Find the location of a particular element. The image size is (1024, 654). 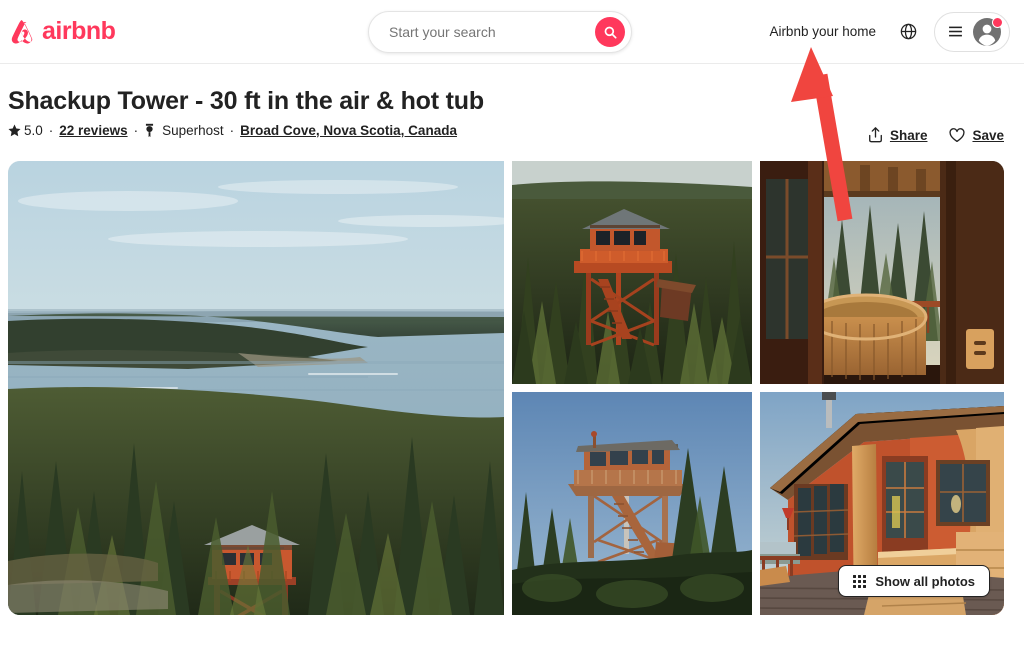

airbnb-logo-text: airbnb is located at coordinates (79, 31).